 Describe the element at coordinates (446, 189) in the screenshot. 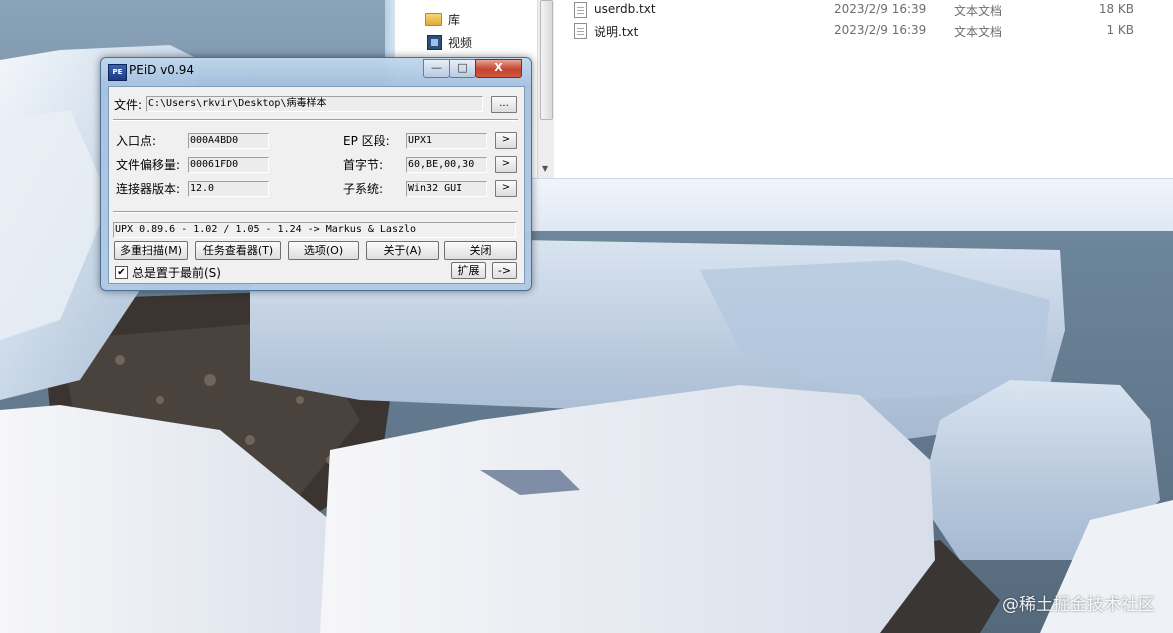

I see `subsystem-field: Win32 GUI` at that location.